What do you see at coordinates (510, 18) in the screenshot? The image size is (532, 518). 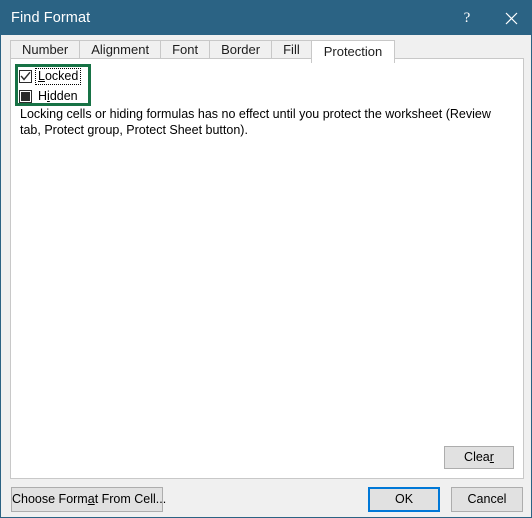 I see `close-icon` at bounding box center [510, 18].